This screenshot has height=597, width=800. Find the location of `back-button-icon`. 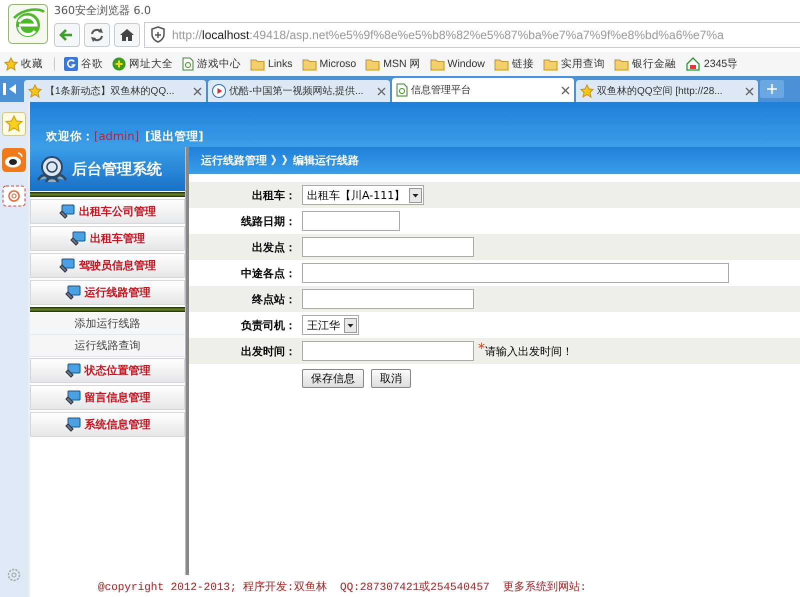

back-button-icon is located at coordinates (67, 35).